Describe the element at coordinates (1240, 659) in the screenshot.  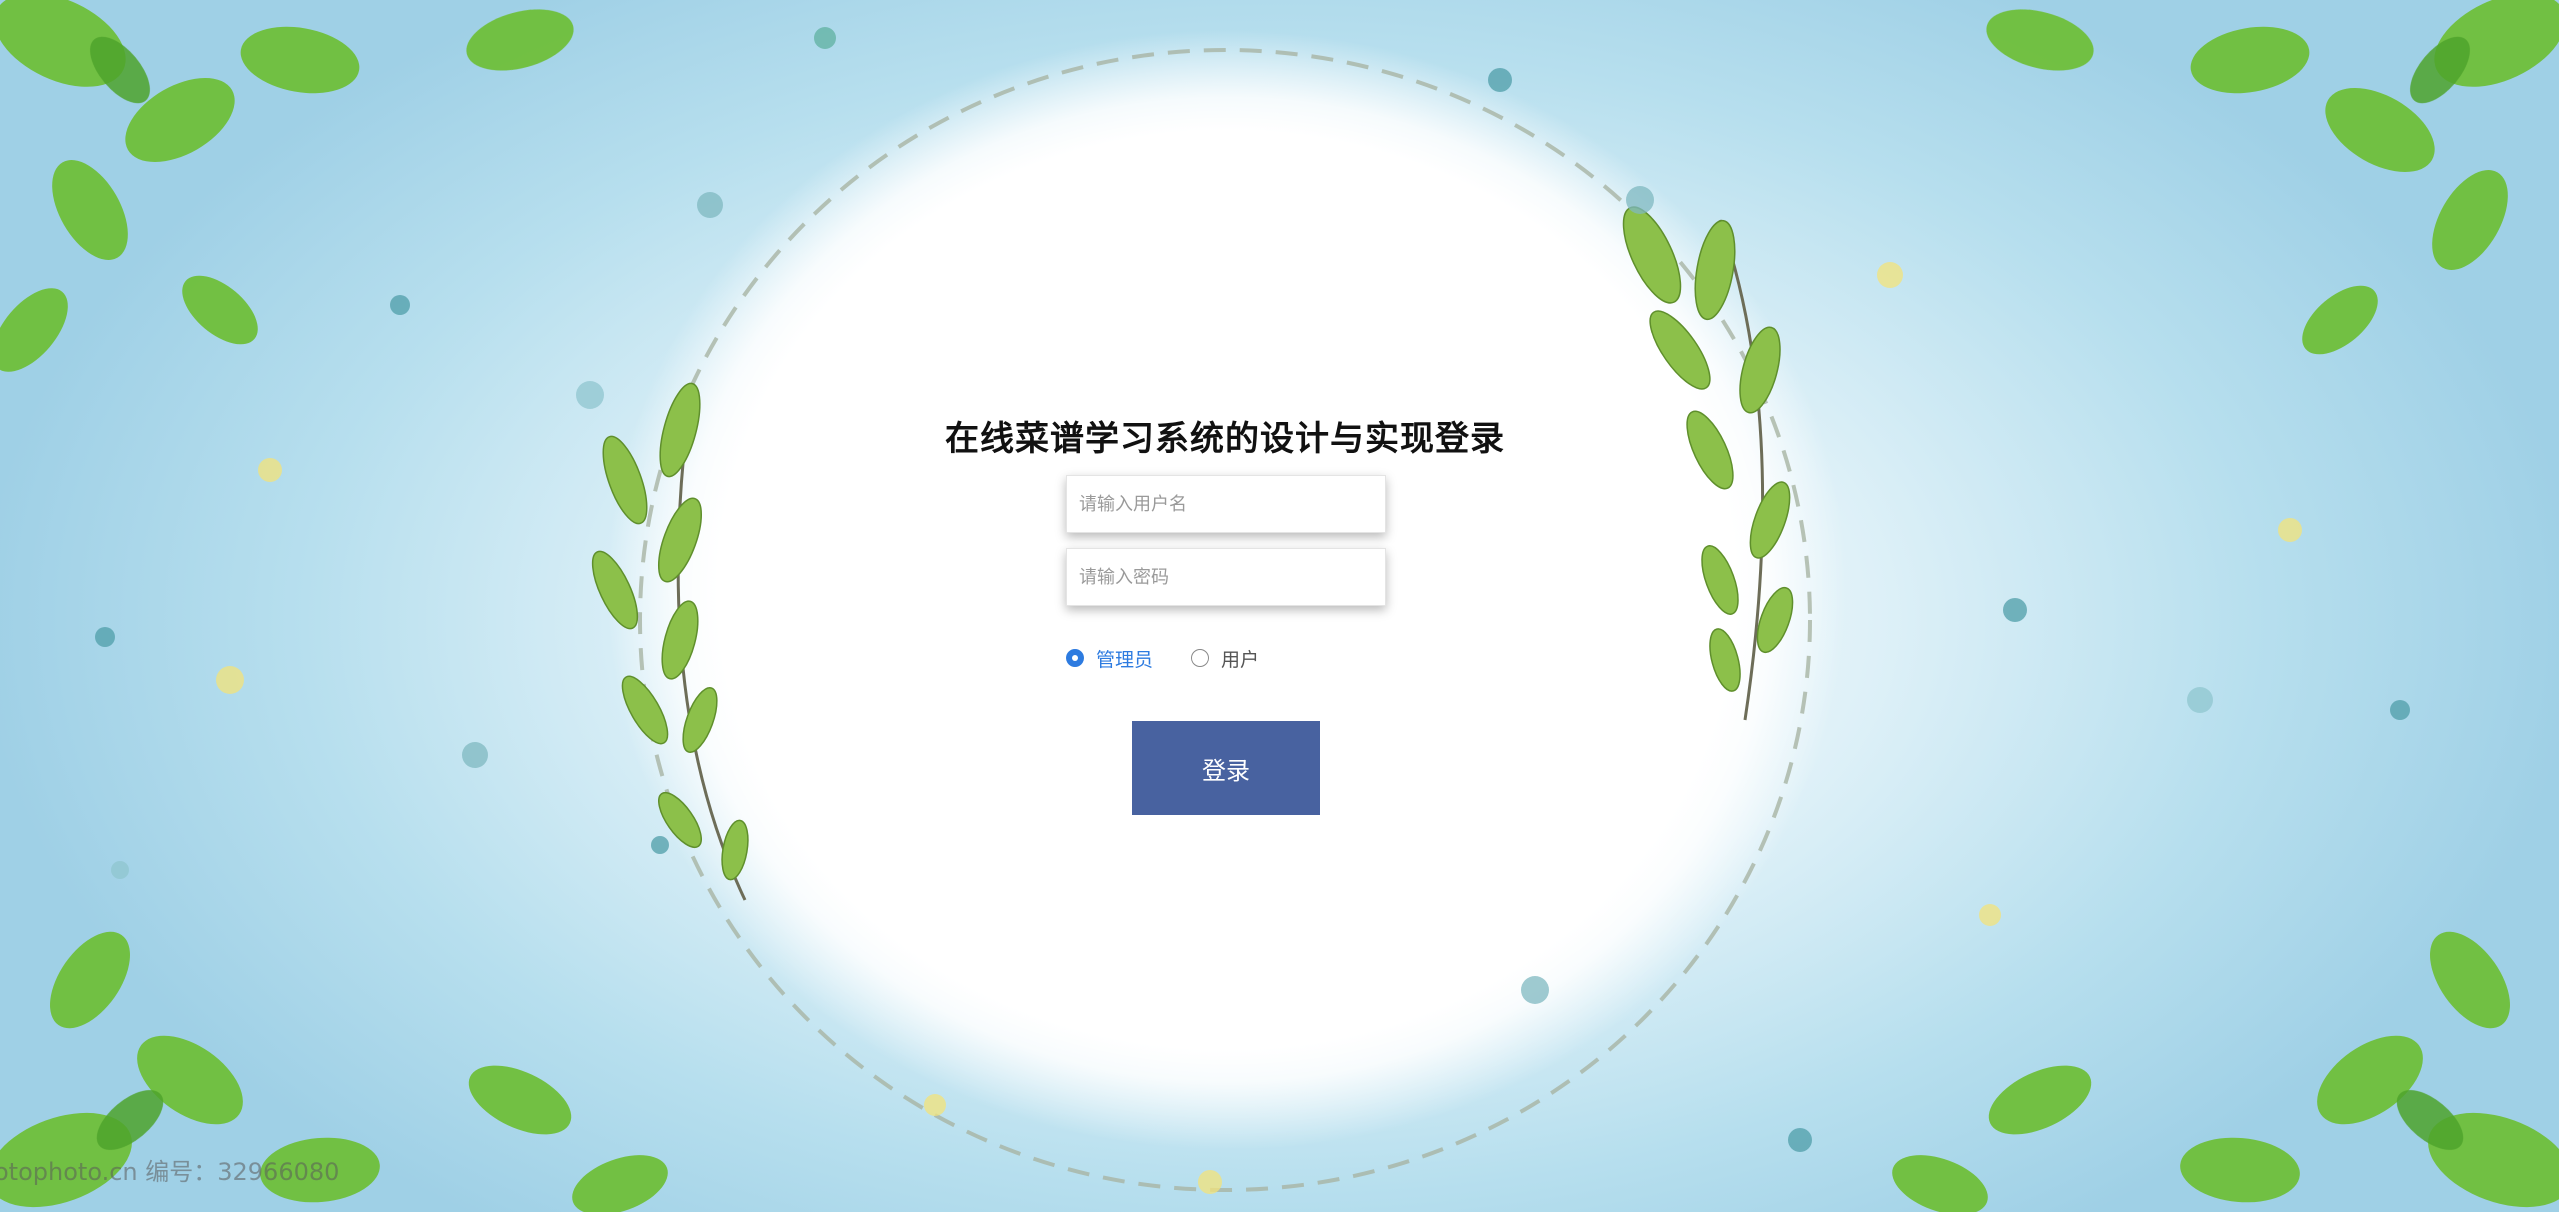
I see `role-label-user: 用户` at that location.